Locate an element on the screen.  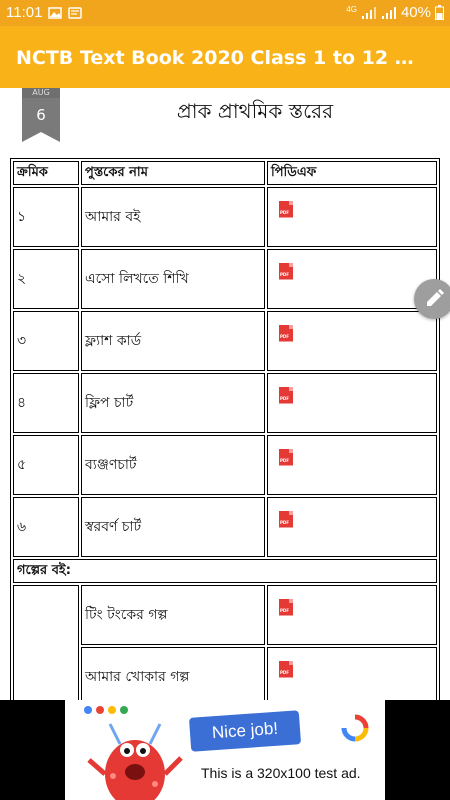
table-row: ৩ ফ্ল্যাশ কার্ড PDF is located at coordinates (225, 341).